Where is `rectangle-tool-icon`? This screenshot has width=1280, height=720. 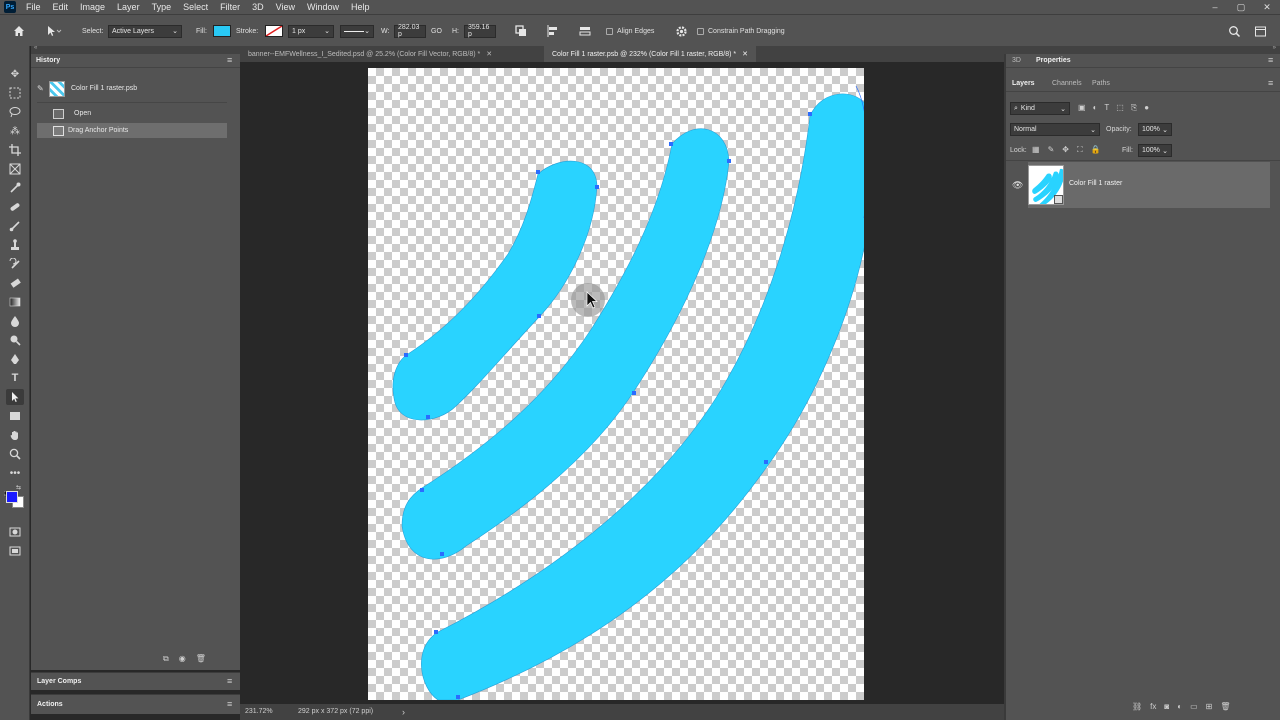 rectangle-tool-icon is located at coordinates (15, 416).